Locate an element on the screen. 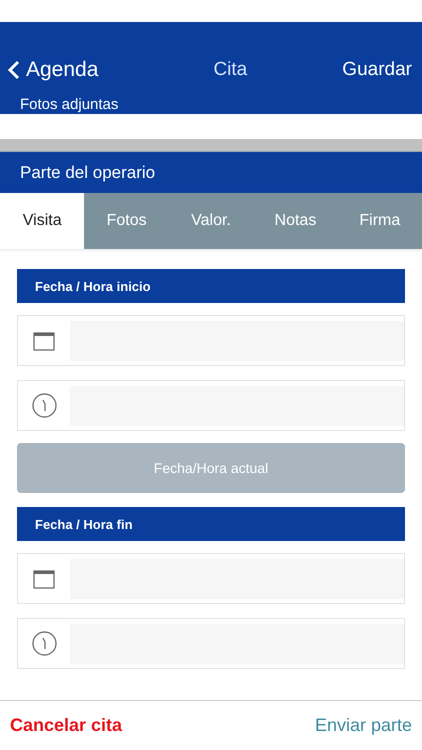 The height and width of the screenshot is (750, 422). chevron-left-icon is located at coordinates (14, 70).